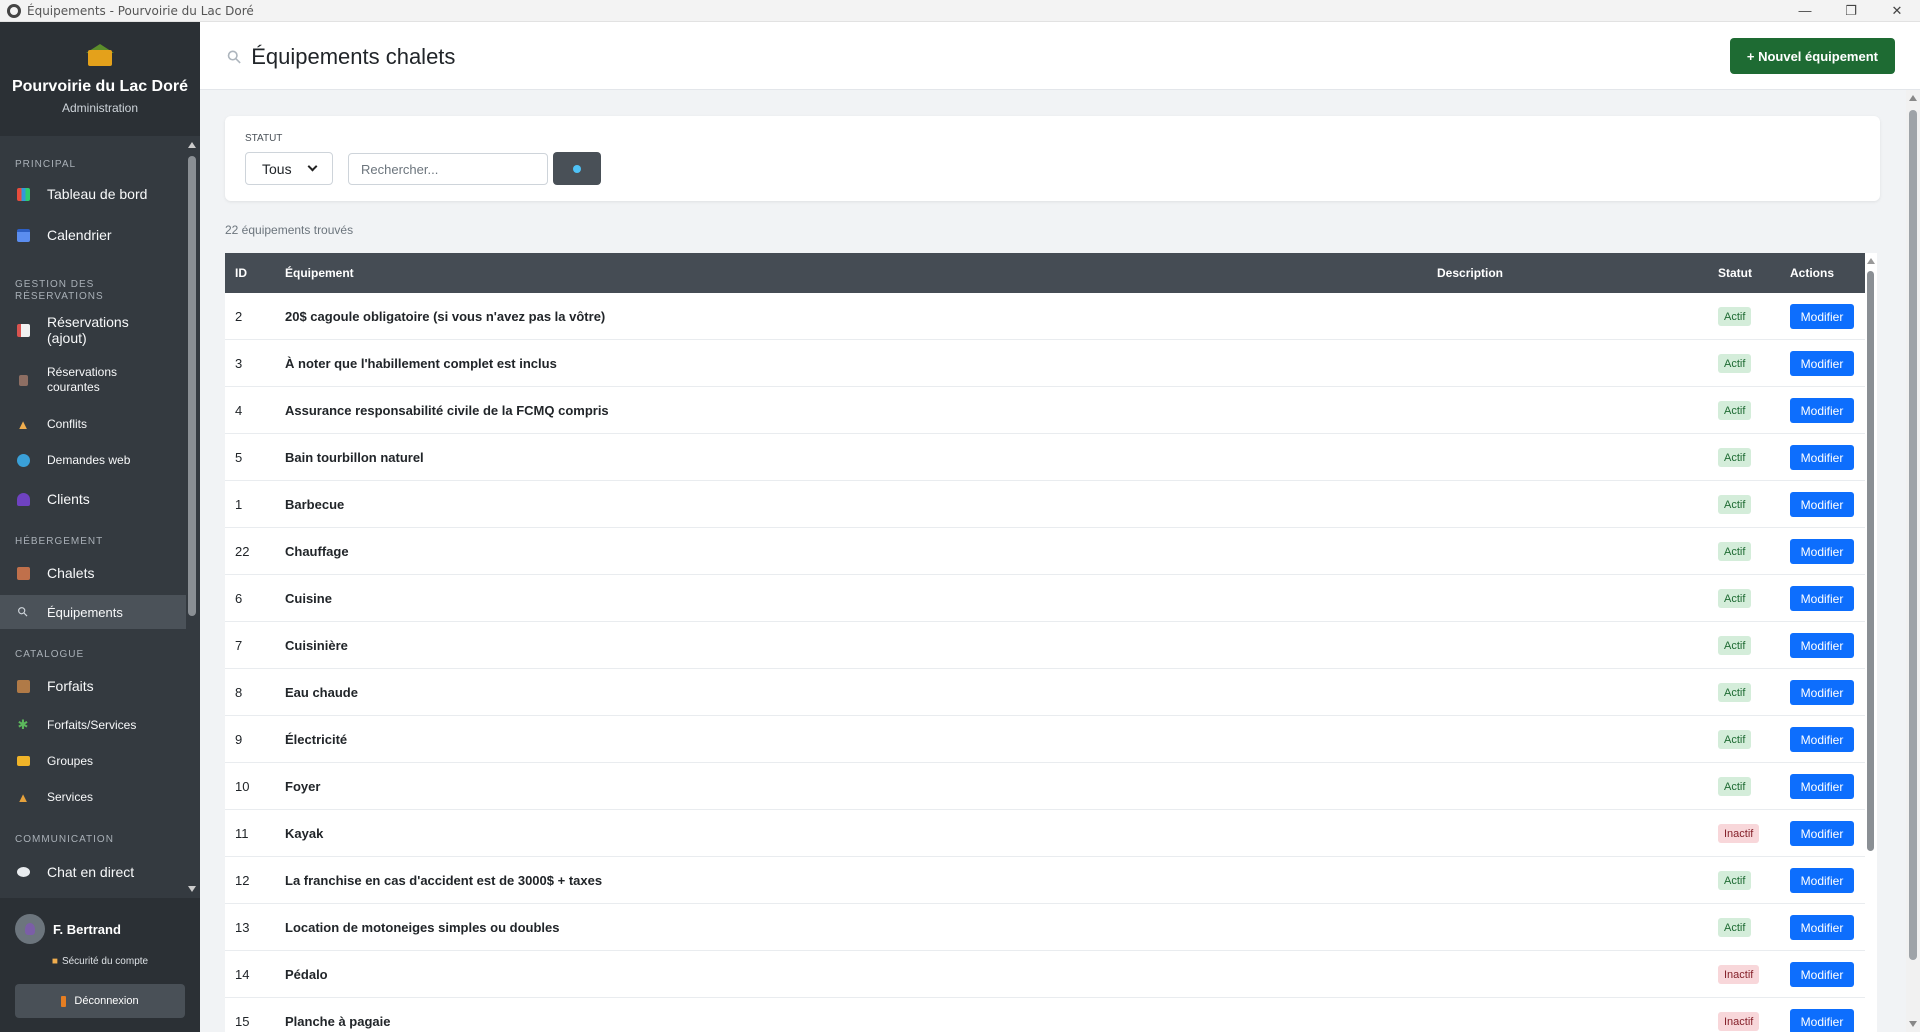 This screenshot has width=1920, height=1032. Describe the element at coordinates (242, 927) in the screenshot. I see `cell-id: 13` at that location.